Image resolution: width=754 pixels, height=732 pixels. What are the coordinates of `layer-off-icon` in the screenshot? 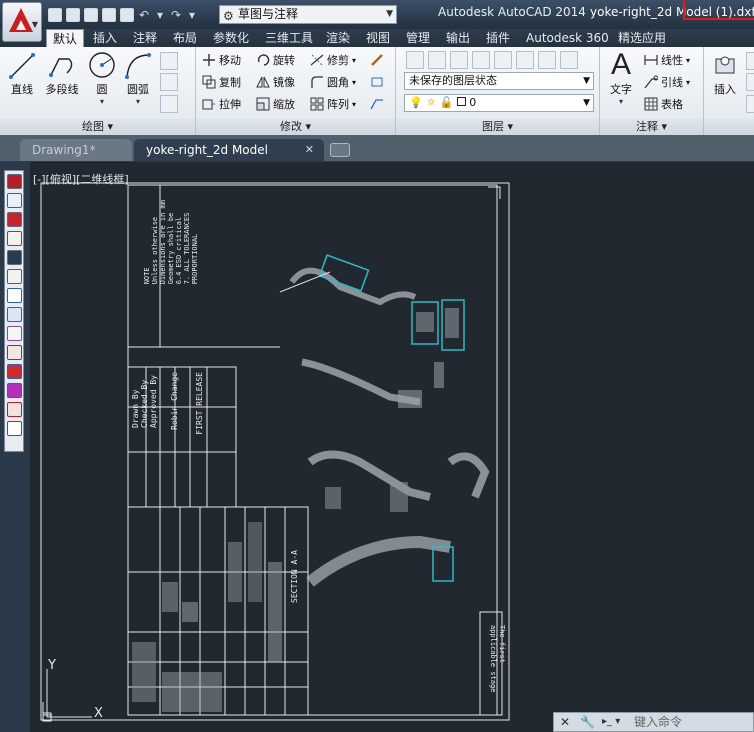 It's located at (547, 60).